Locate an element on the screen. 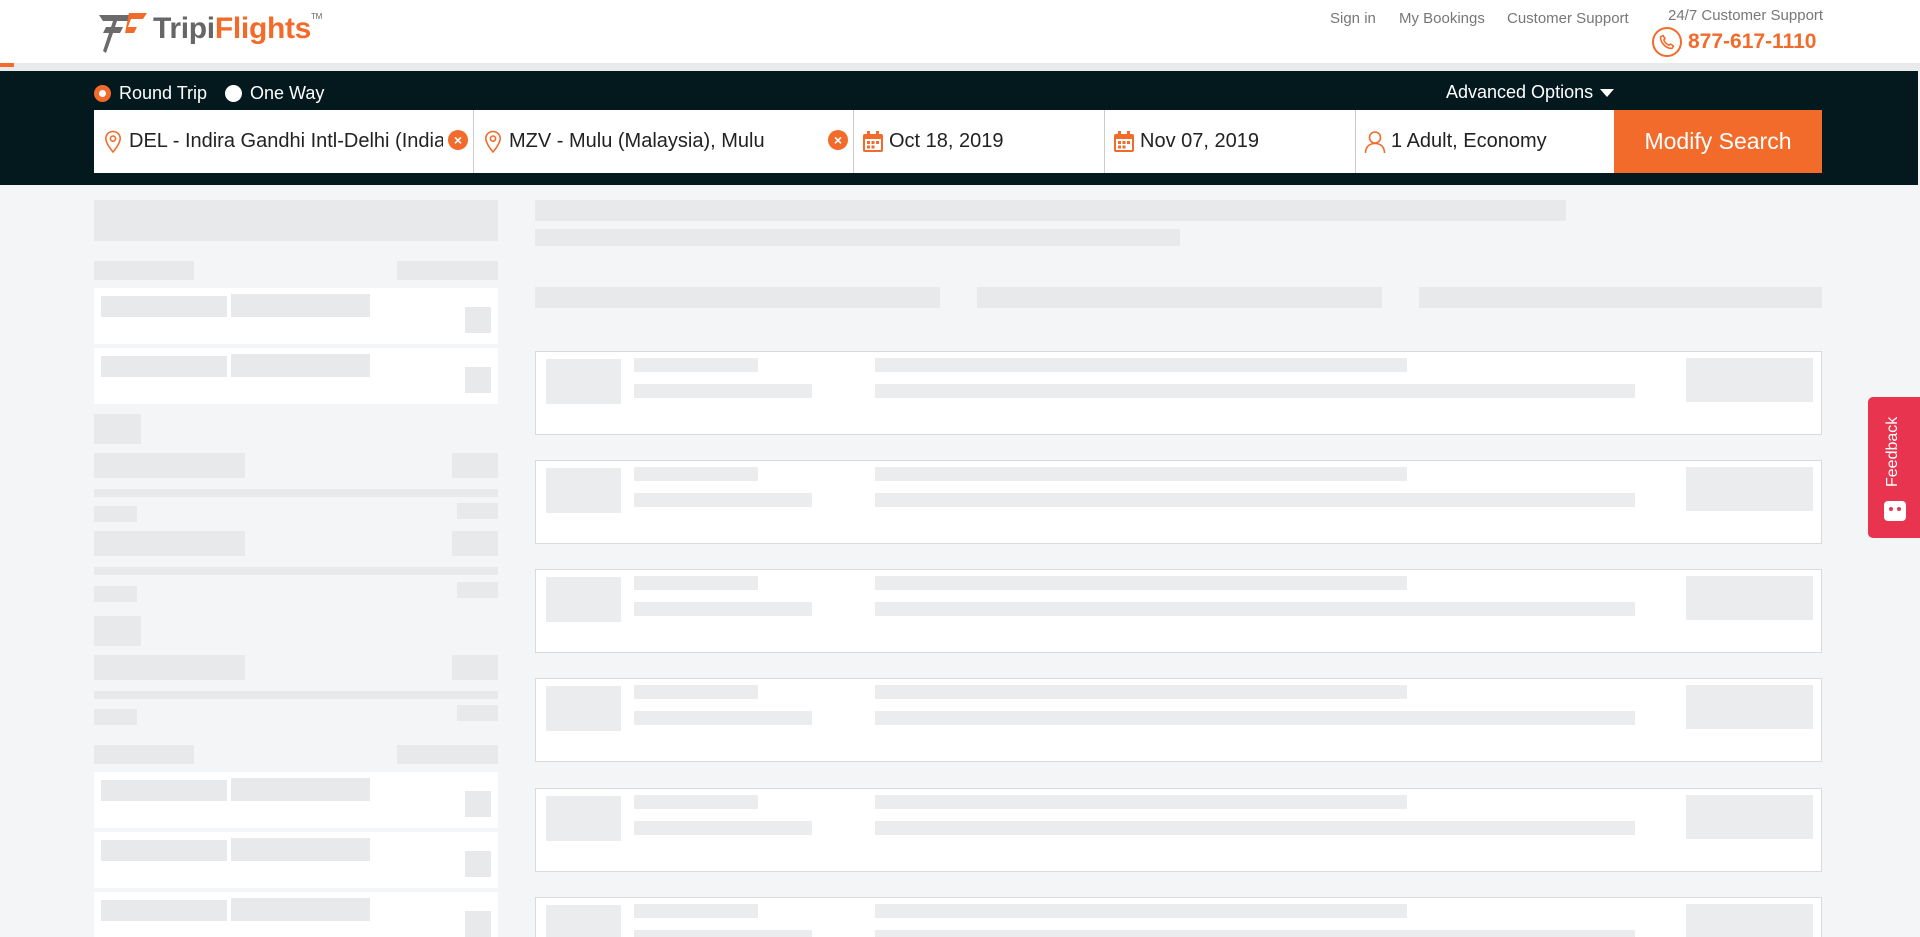  smiley-chat-icon is located at coordinates (1895, 511).